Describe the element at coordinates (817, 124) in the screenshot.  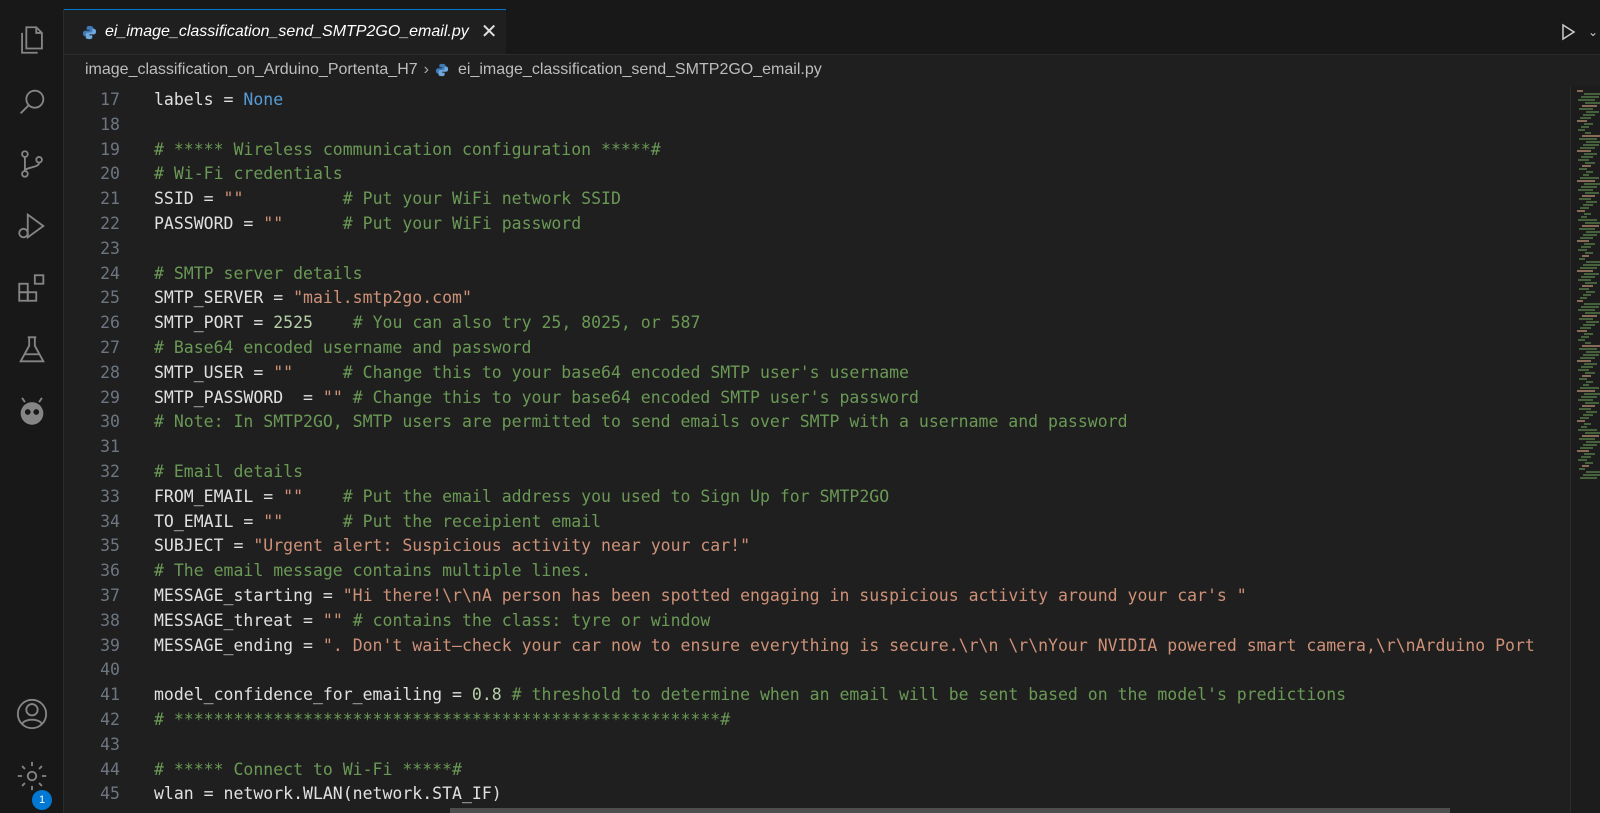
I see `code-line: 18` at that location.